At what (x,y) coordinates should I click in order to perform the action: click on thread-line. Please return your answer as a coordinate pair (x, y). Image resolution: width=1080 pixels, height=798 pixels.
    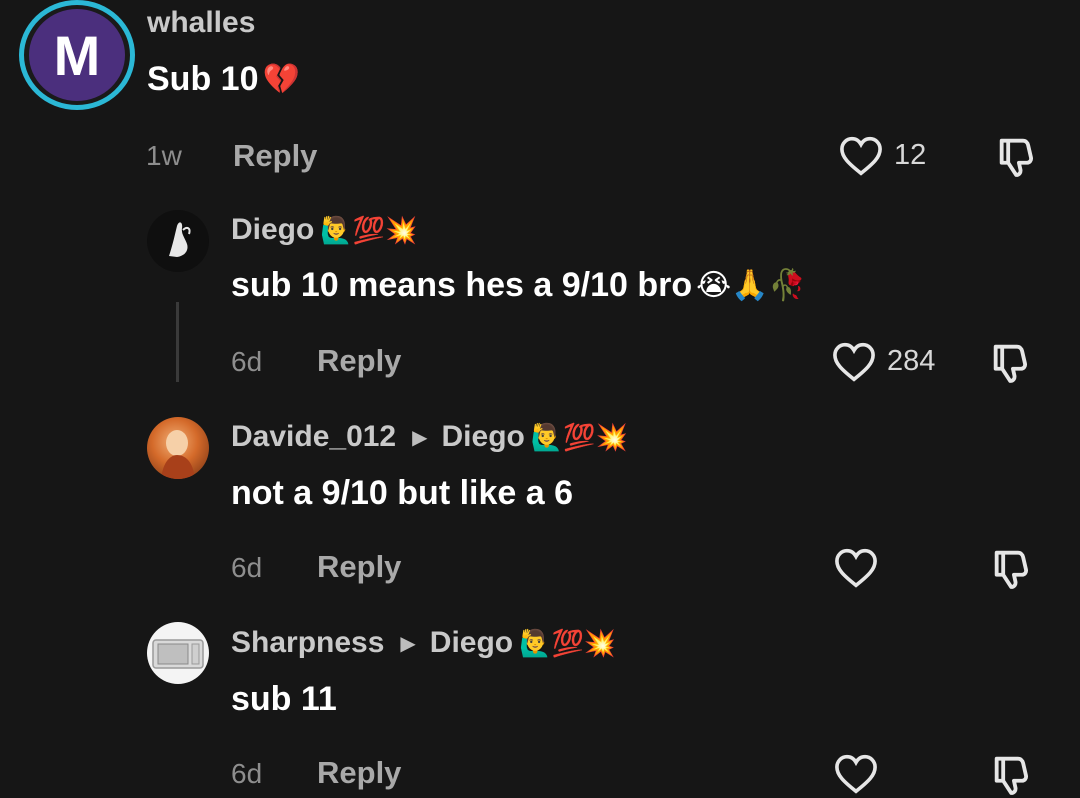
    Looking at the image, I should click on (177, 342).